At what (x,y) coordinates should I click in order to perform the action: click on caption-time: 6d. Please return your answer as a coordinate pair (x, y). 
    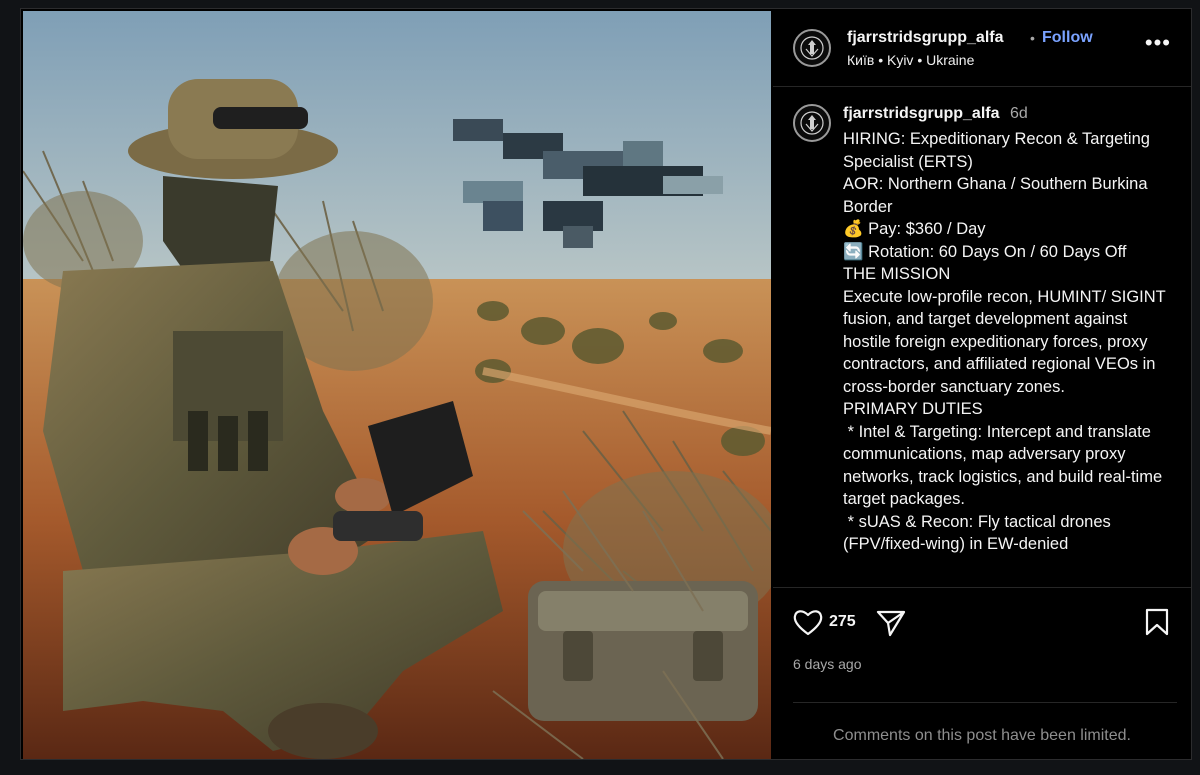
    Looking at the image, I should click on (1018, 113).